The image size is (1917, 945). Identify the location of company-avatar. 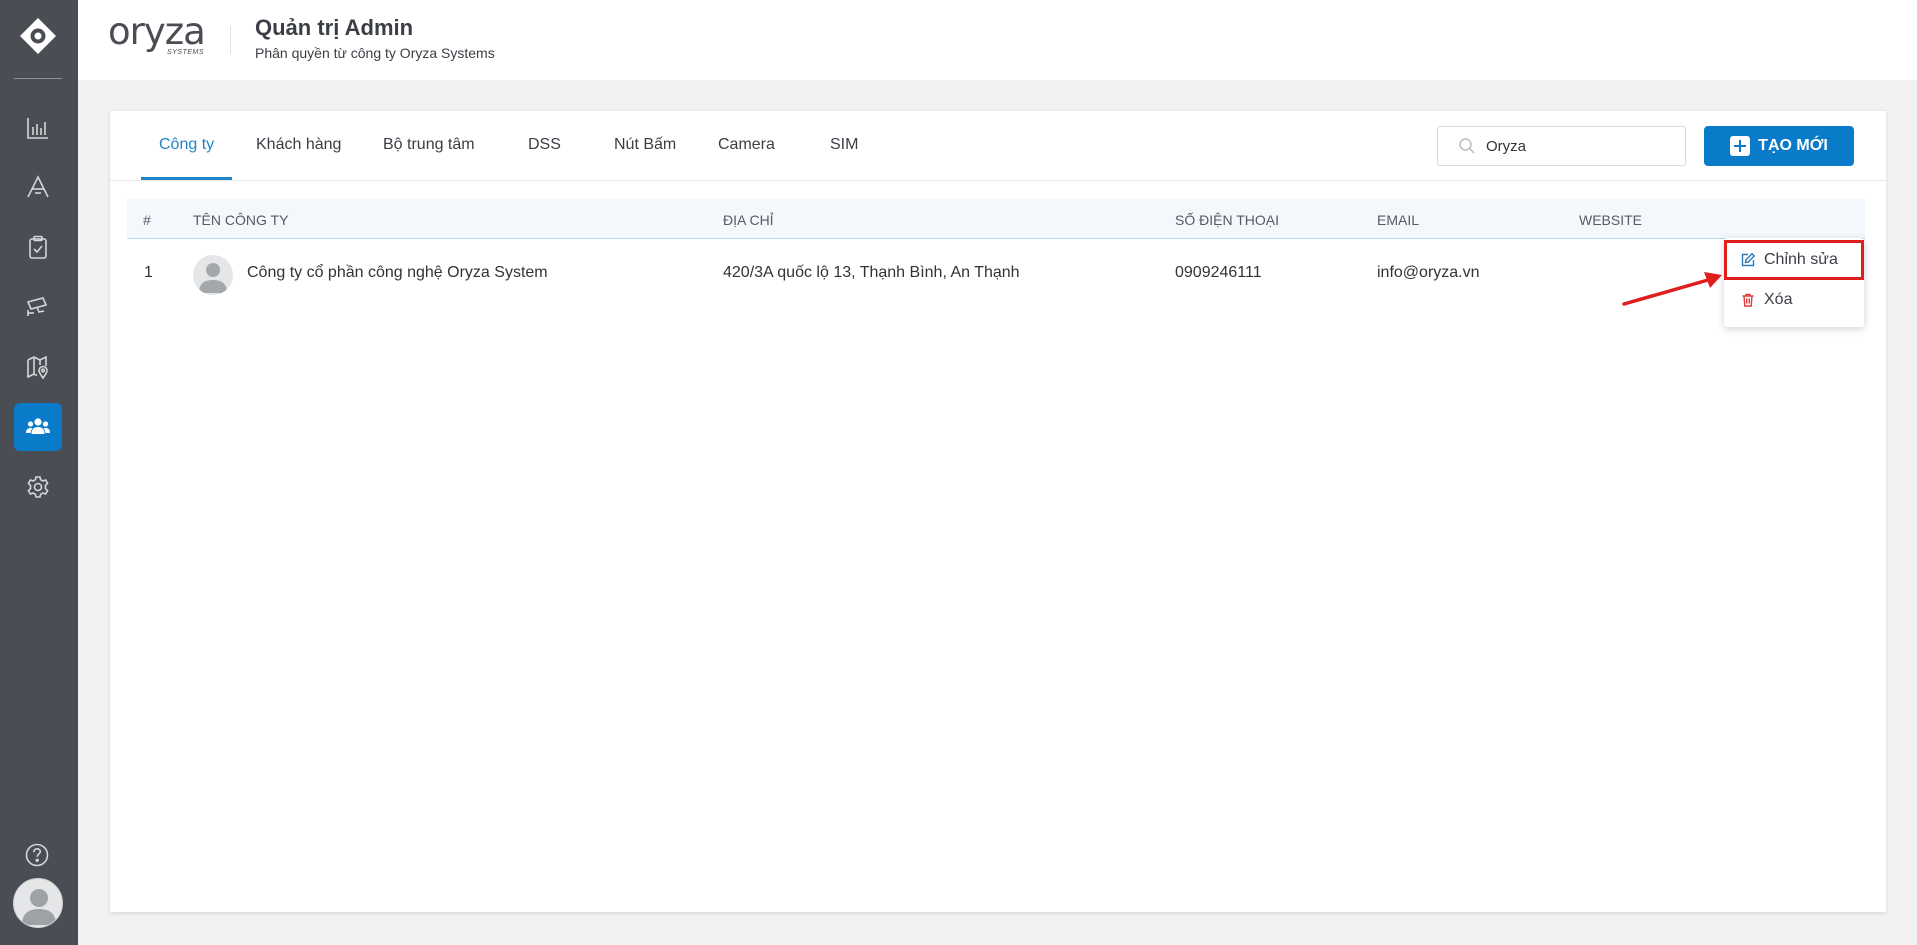
(213, 275).